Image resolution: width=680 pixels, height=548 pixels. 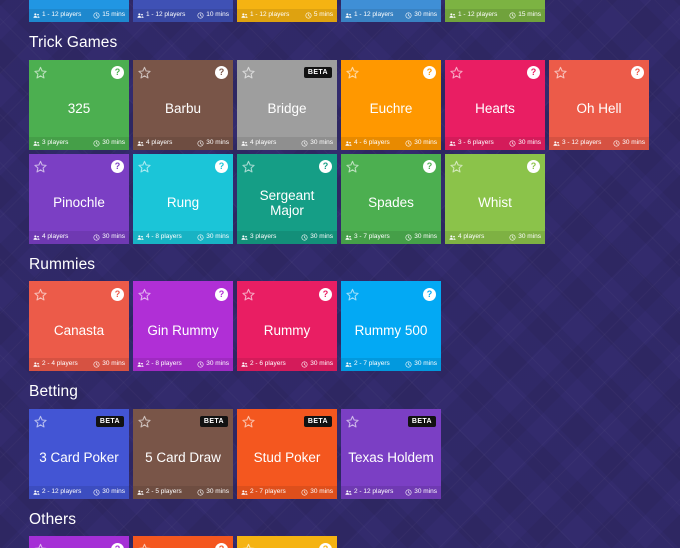 What do you see at coordinates (478, 15) in the screenshot?
I see `players-label: 1 - 12 players` at bounding box center [478, 15].